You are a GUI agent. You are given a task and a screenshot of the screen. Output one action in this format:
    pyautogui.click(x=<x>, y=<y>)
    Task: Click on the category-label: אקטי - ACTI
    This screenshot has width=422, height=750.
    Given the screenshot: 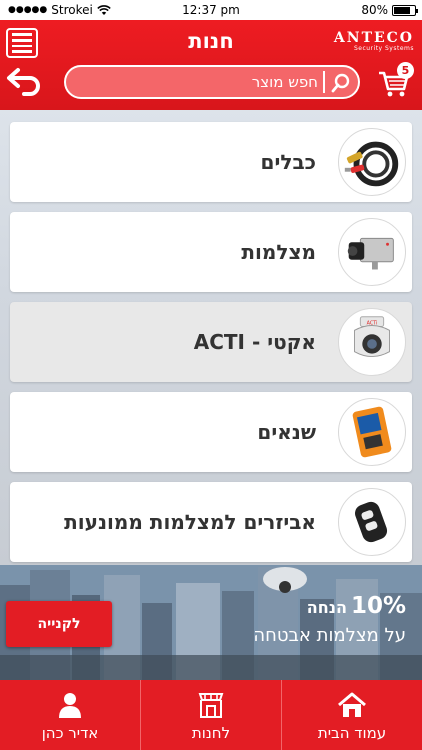 What is the action you would take?
    pyautogui.click(x=254, y=342)
    